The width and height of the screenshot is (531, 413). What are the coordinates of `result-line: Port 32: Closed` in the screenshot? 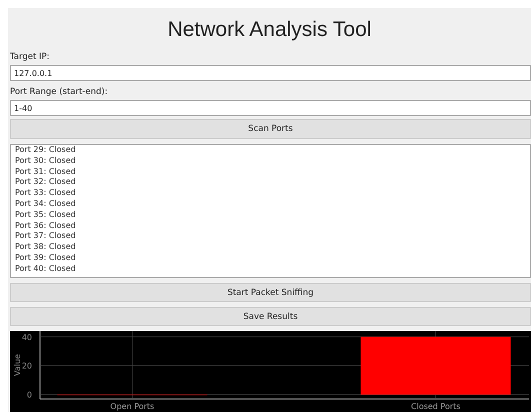 It's located at (45, 182).